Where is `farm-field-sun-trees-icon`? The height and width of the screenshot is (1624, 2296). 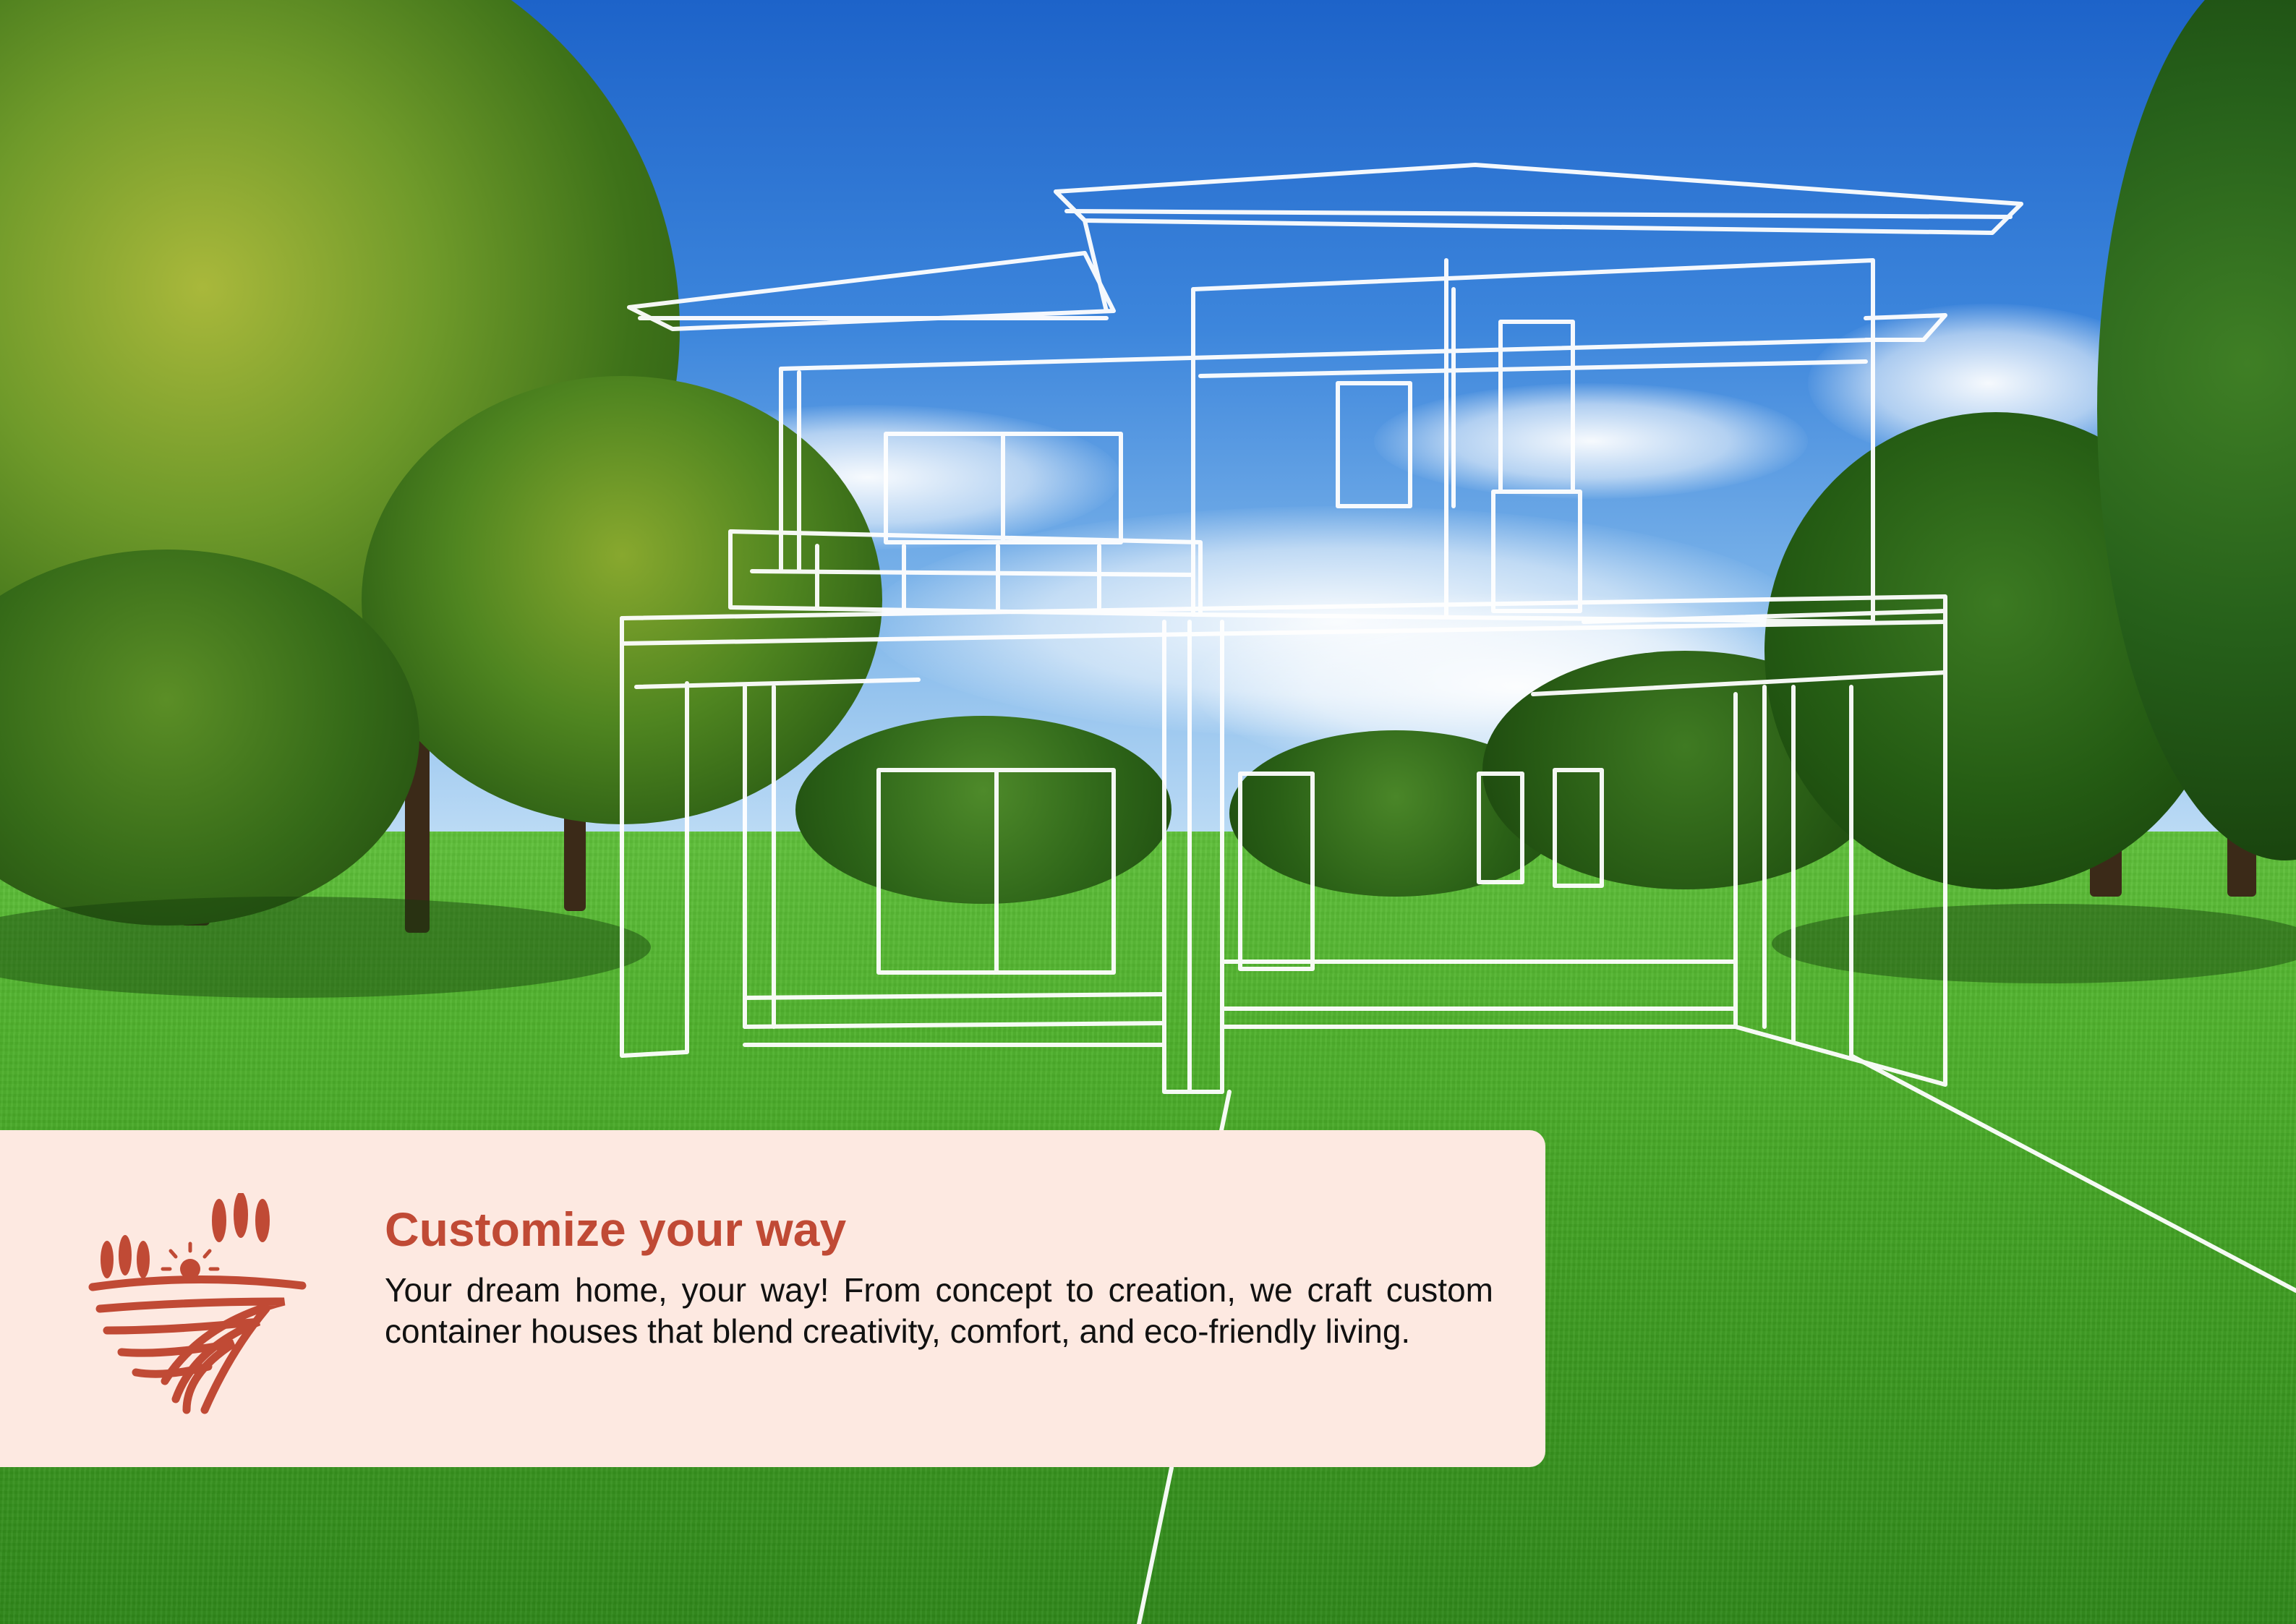
farm-field-sun-trees-icon is located at coordinates (197, 1303).